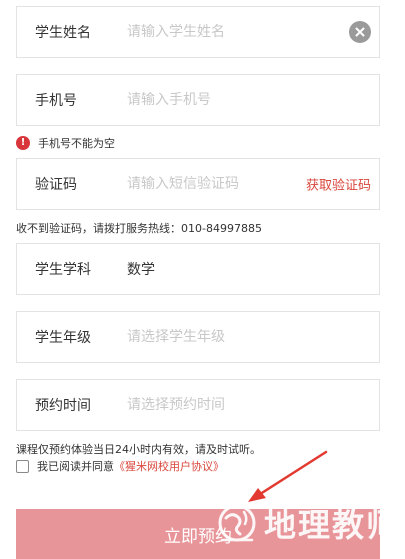 Image resolution: width=405 pixels, height=559 pixels. I want to click on agreement-row: 我已阅读并同意 《猩米网校用户协议》, so click(120, 466).